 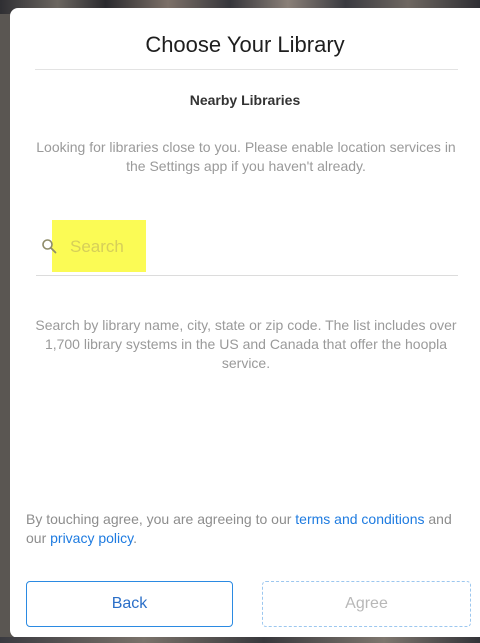 What do you see at coordinates (359, 519) in the screenshot?
I see `terms-link: terms and conditions` at bounding box center [359, 519].